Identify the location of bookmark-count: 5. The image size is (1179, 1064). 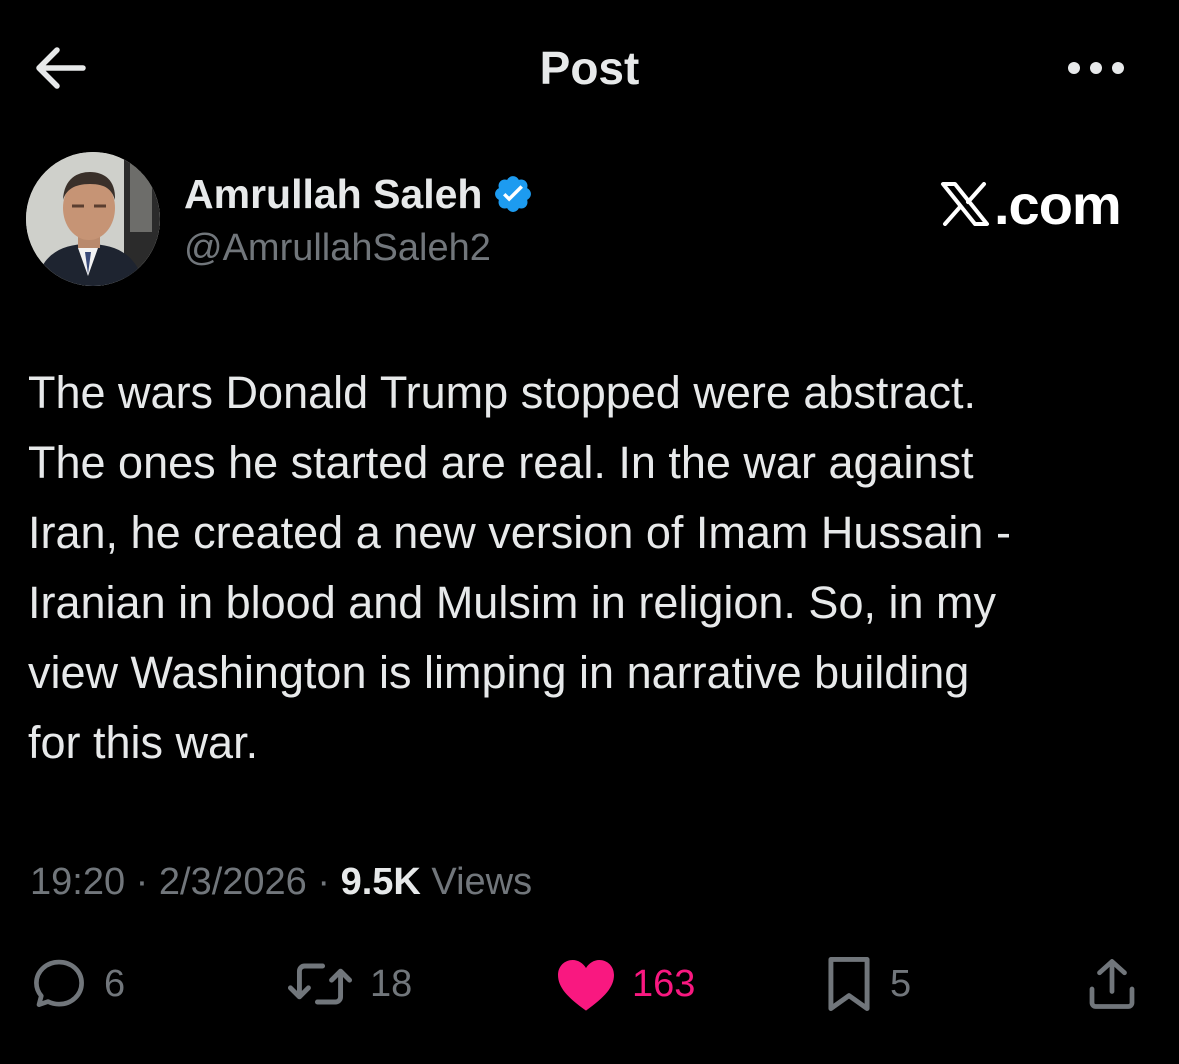
(901, 983).